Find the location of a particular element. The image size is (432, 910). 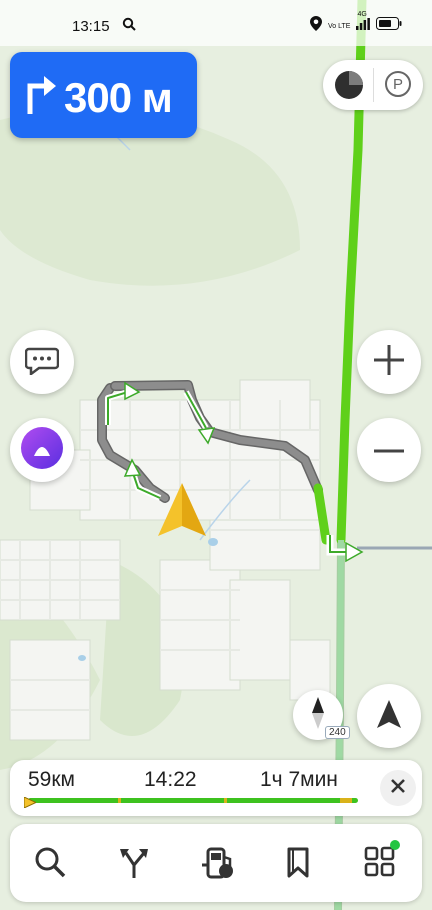

arrival-time: 14:22 is located at coordinates (170, 779).